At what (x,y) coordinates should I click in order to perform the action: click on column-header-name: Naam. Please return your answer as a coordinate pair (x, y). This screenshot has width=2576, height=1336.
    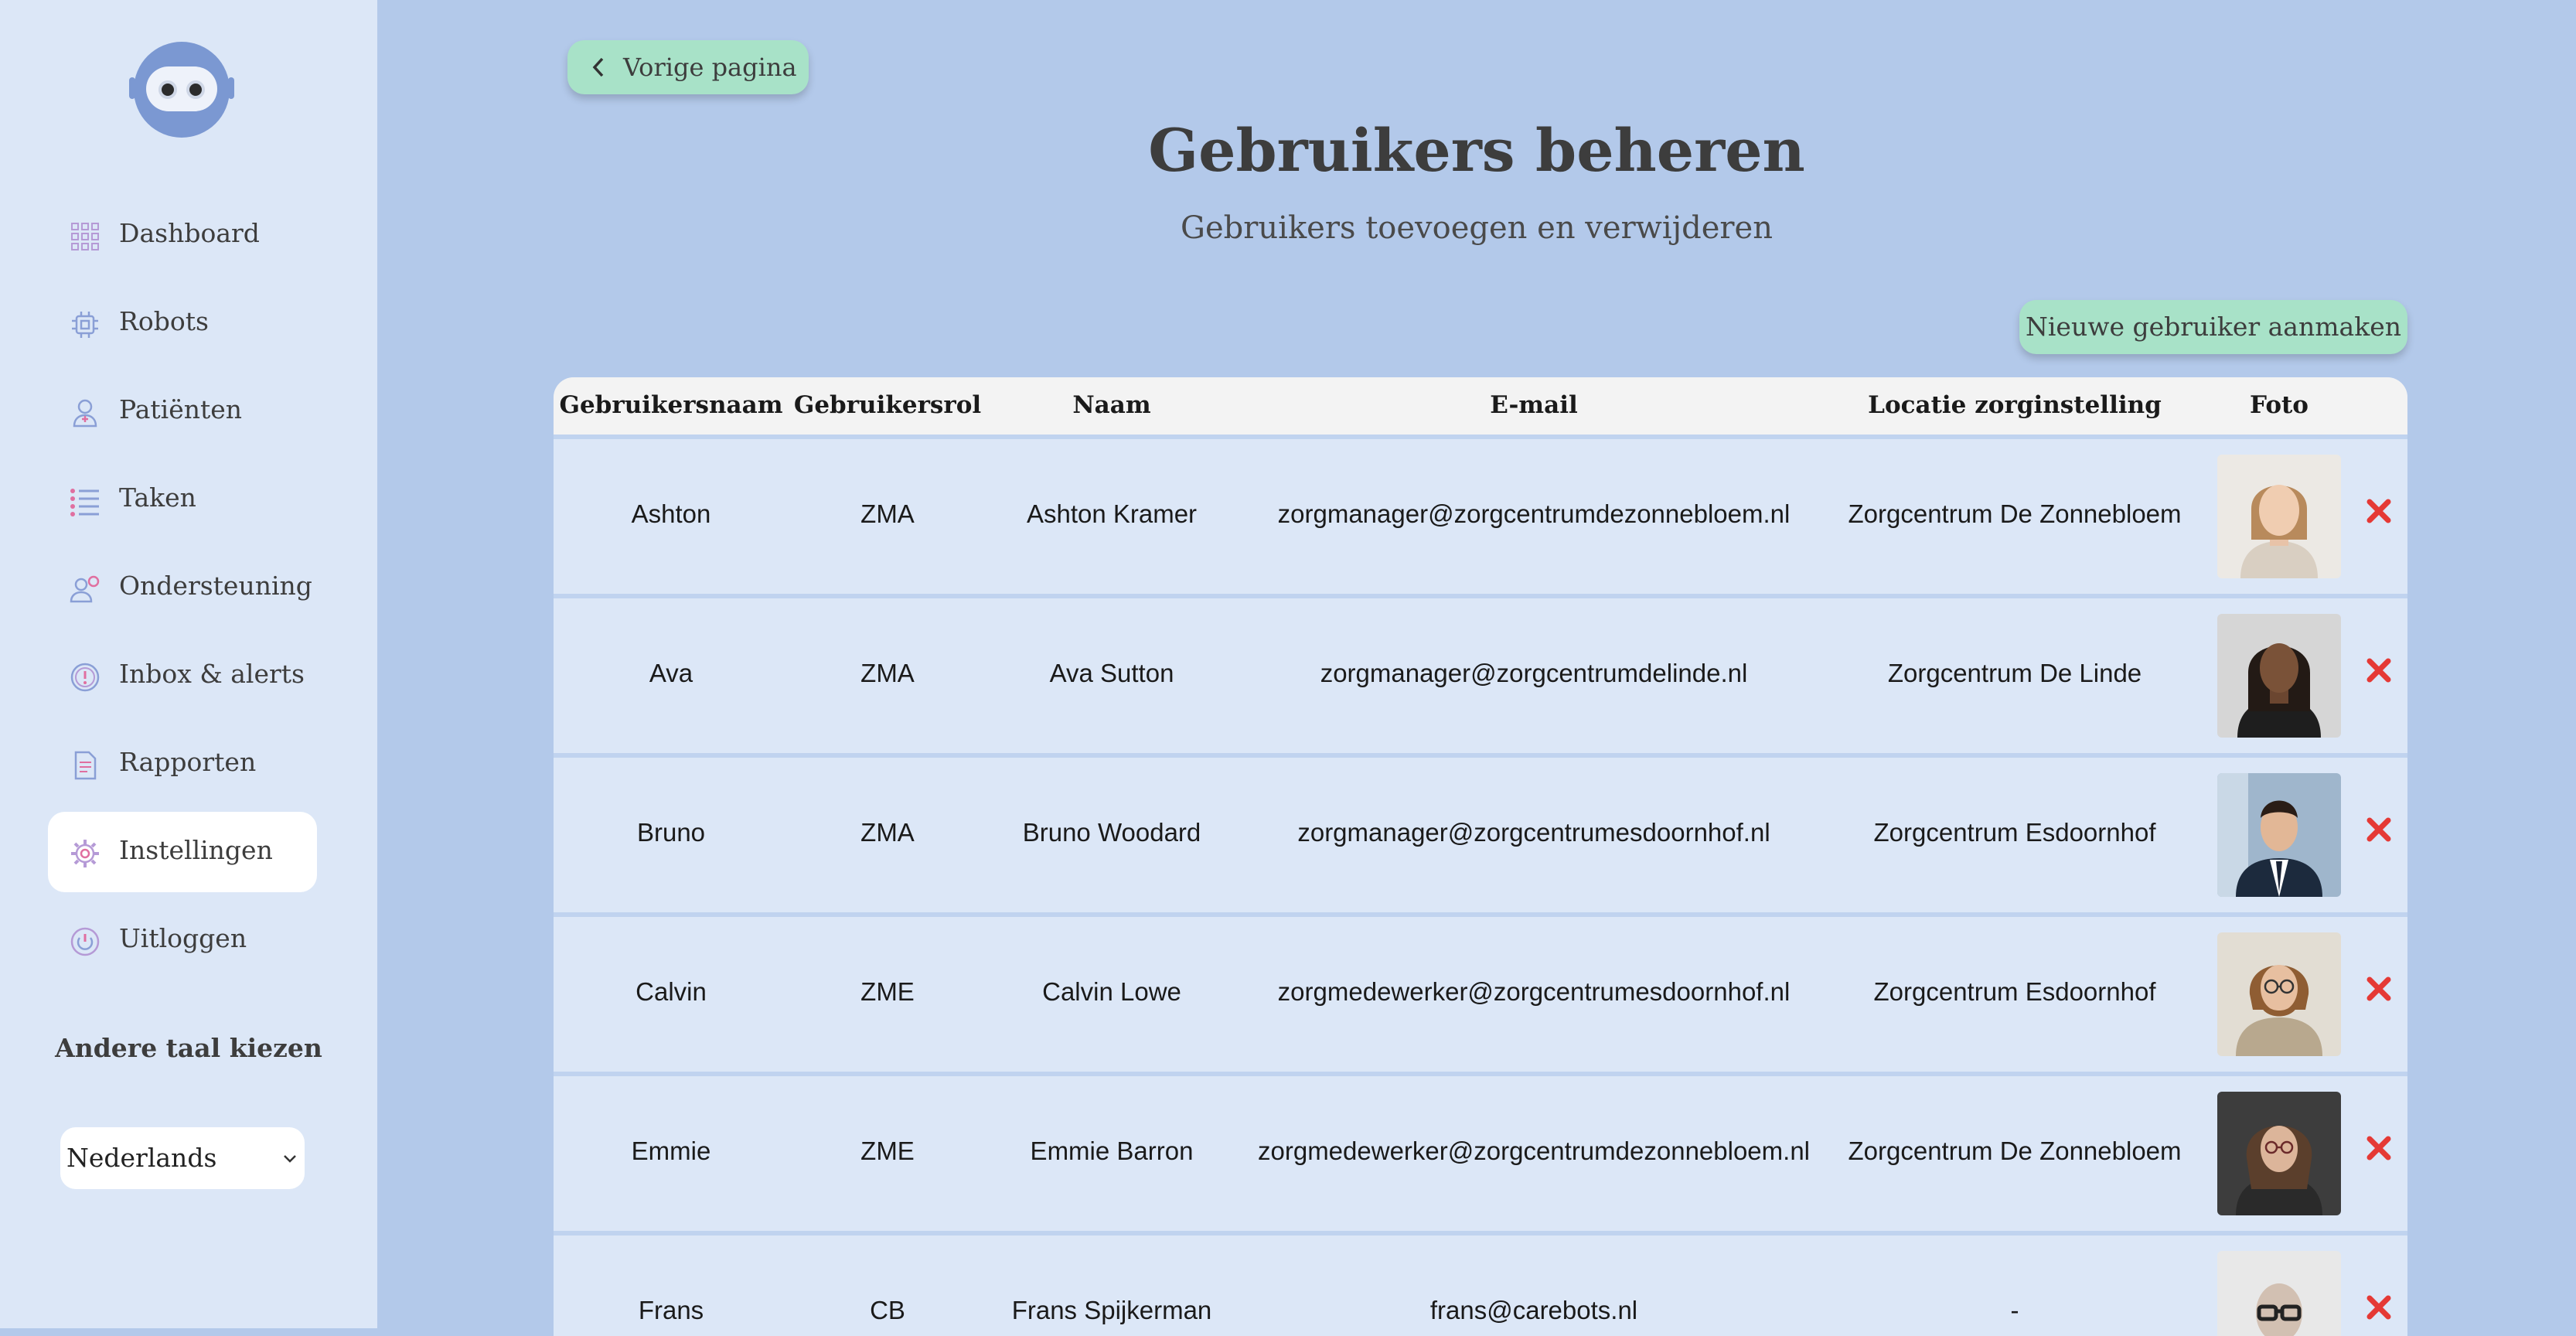
    Looking at the image, I should click on (1111, 405).